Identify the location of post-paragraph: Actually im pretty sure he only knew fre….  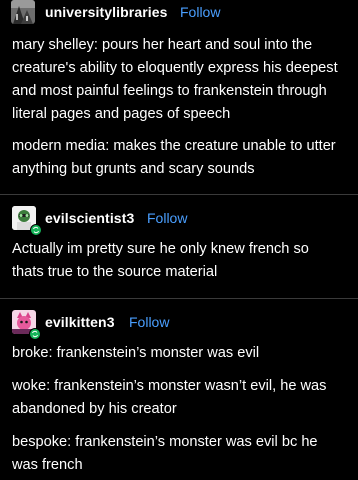
(182, 261).